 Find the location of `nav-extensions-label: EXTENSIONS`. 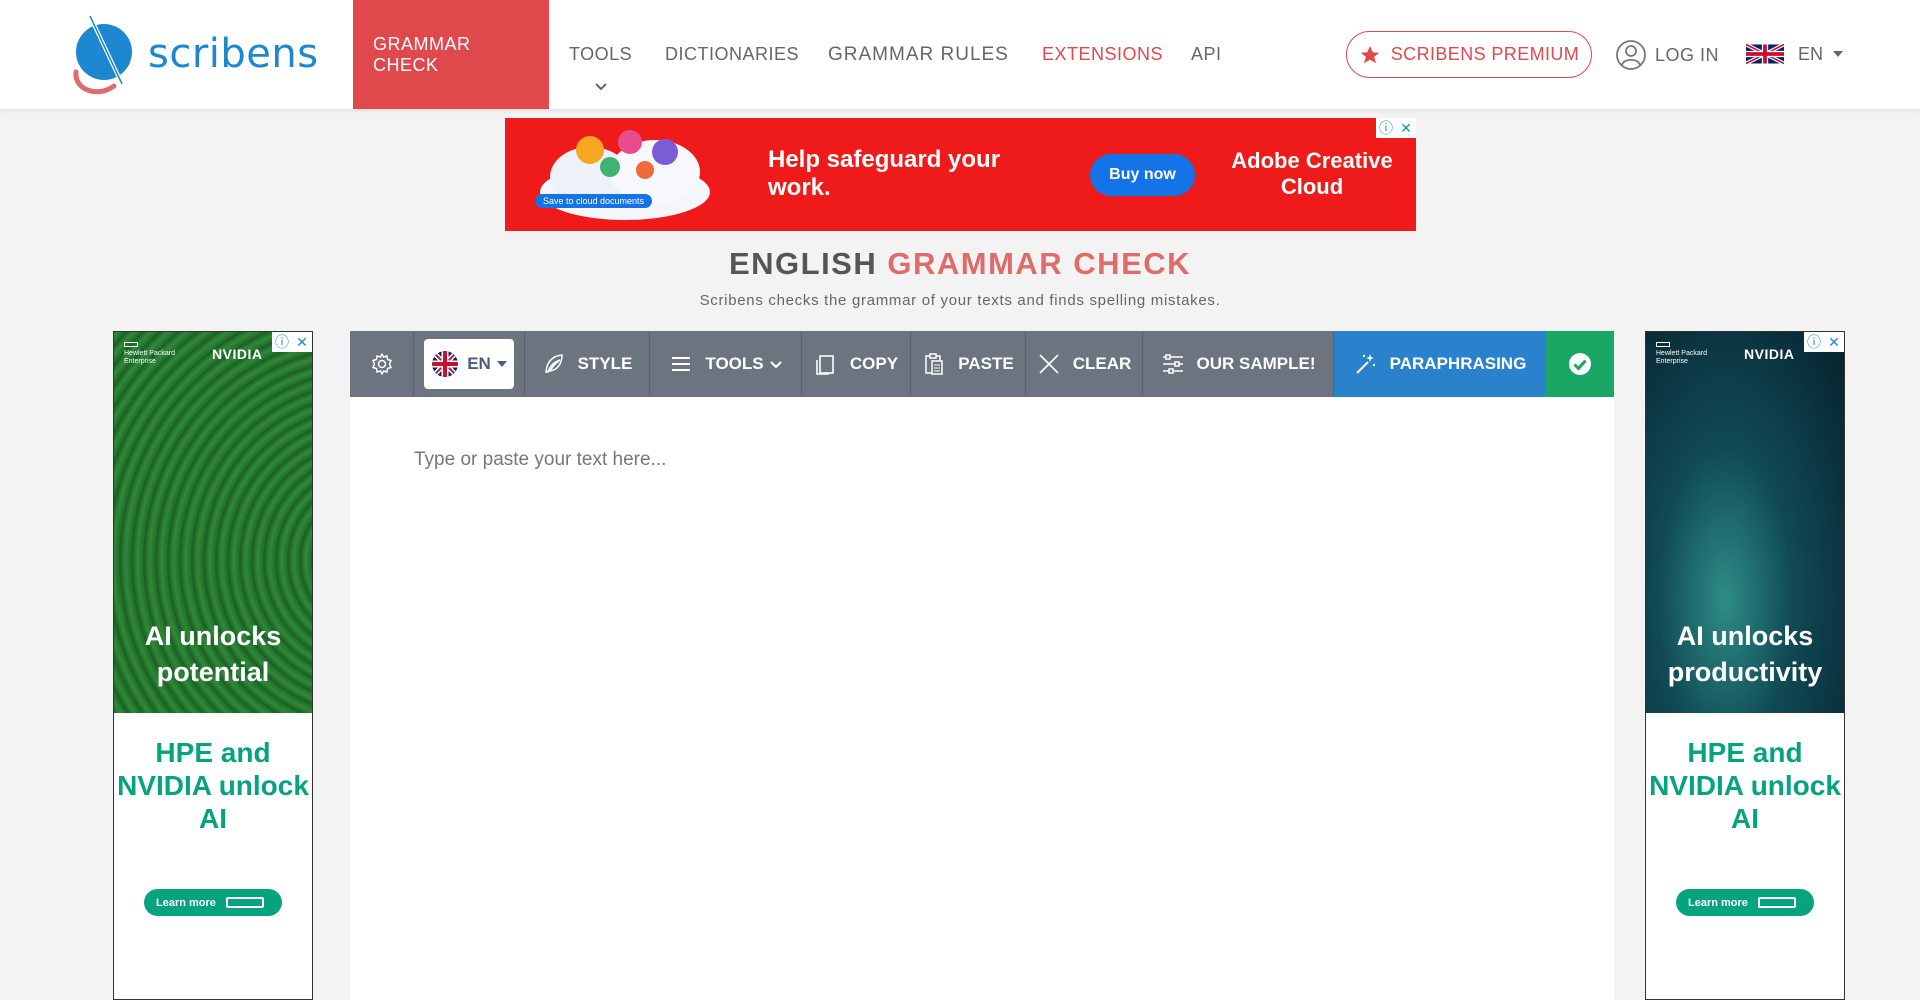

nav-extensions-label: EXTENSIONS is located at coordinates (1103, 54).